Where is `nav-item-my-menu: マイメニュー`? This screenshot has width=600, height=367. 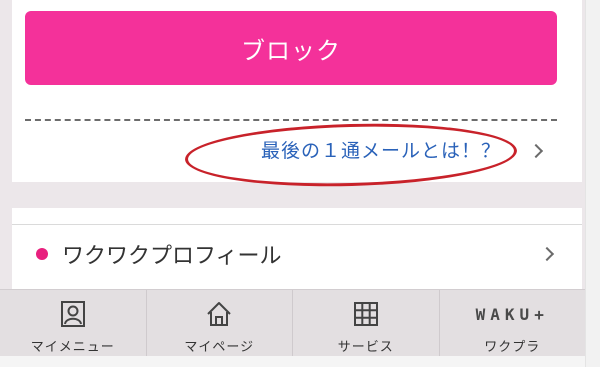 nav-item-my-menu: マイメニュー is located at coordinates (73, 323).